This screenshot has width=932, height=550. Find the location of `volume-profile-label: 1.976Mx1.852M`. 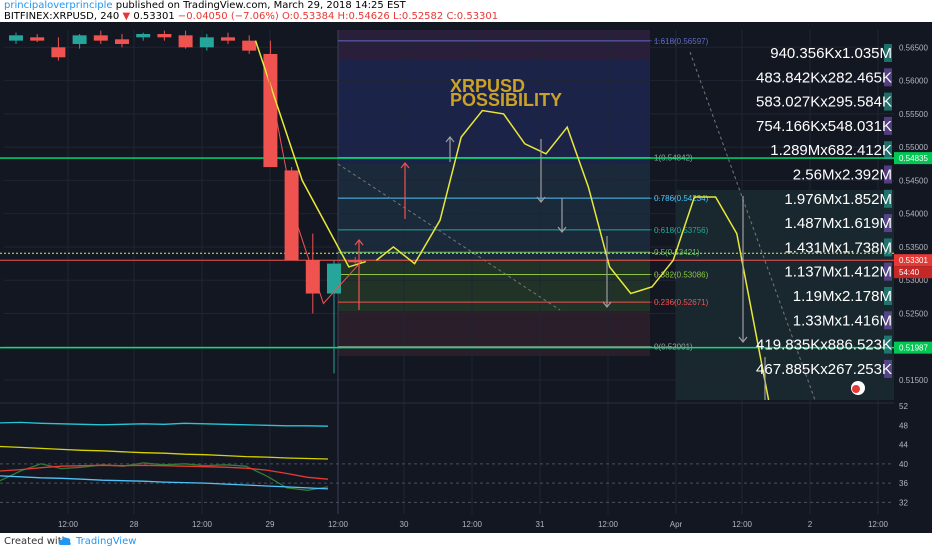

volume-profile-label: 1.976Mx1.852M is located at coordinates (838, 199).